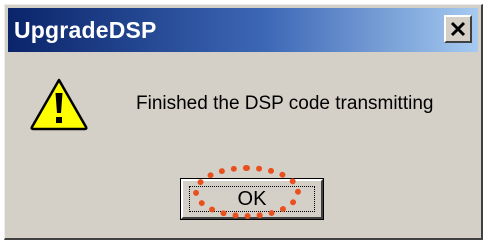 This screenshot has height=244, width=487. What do you see at coordinates (85, 30) in the screenshot?
I see `window-title: UpgradeDSP` at bounding box center [85, 30].